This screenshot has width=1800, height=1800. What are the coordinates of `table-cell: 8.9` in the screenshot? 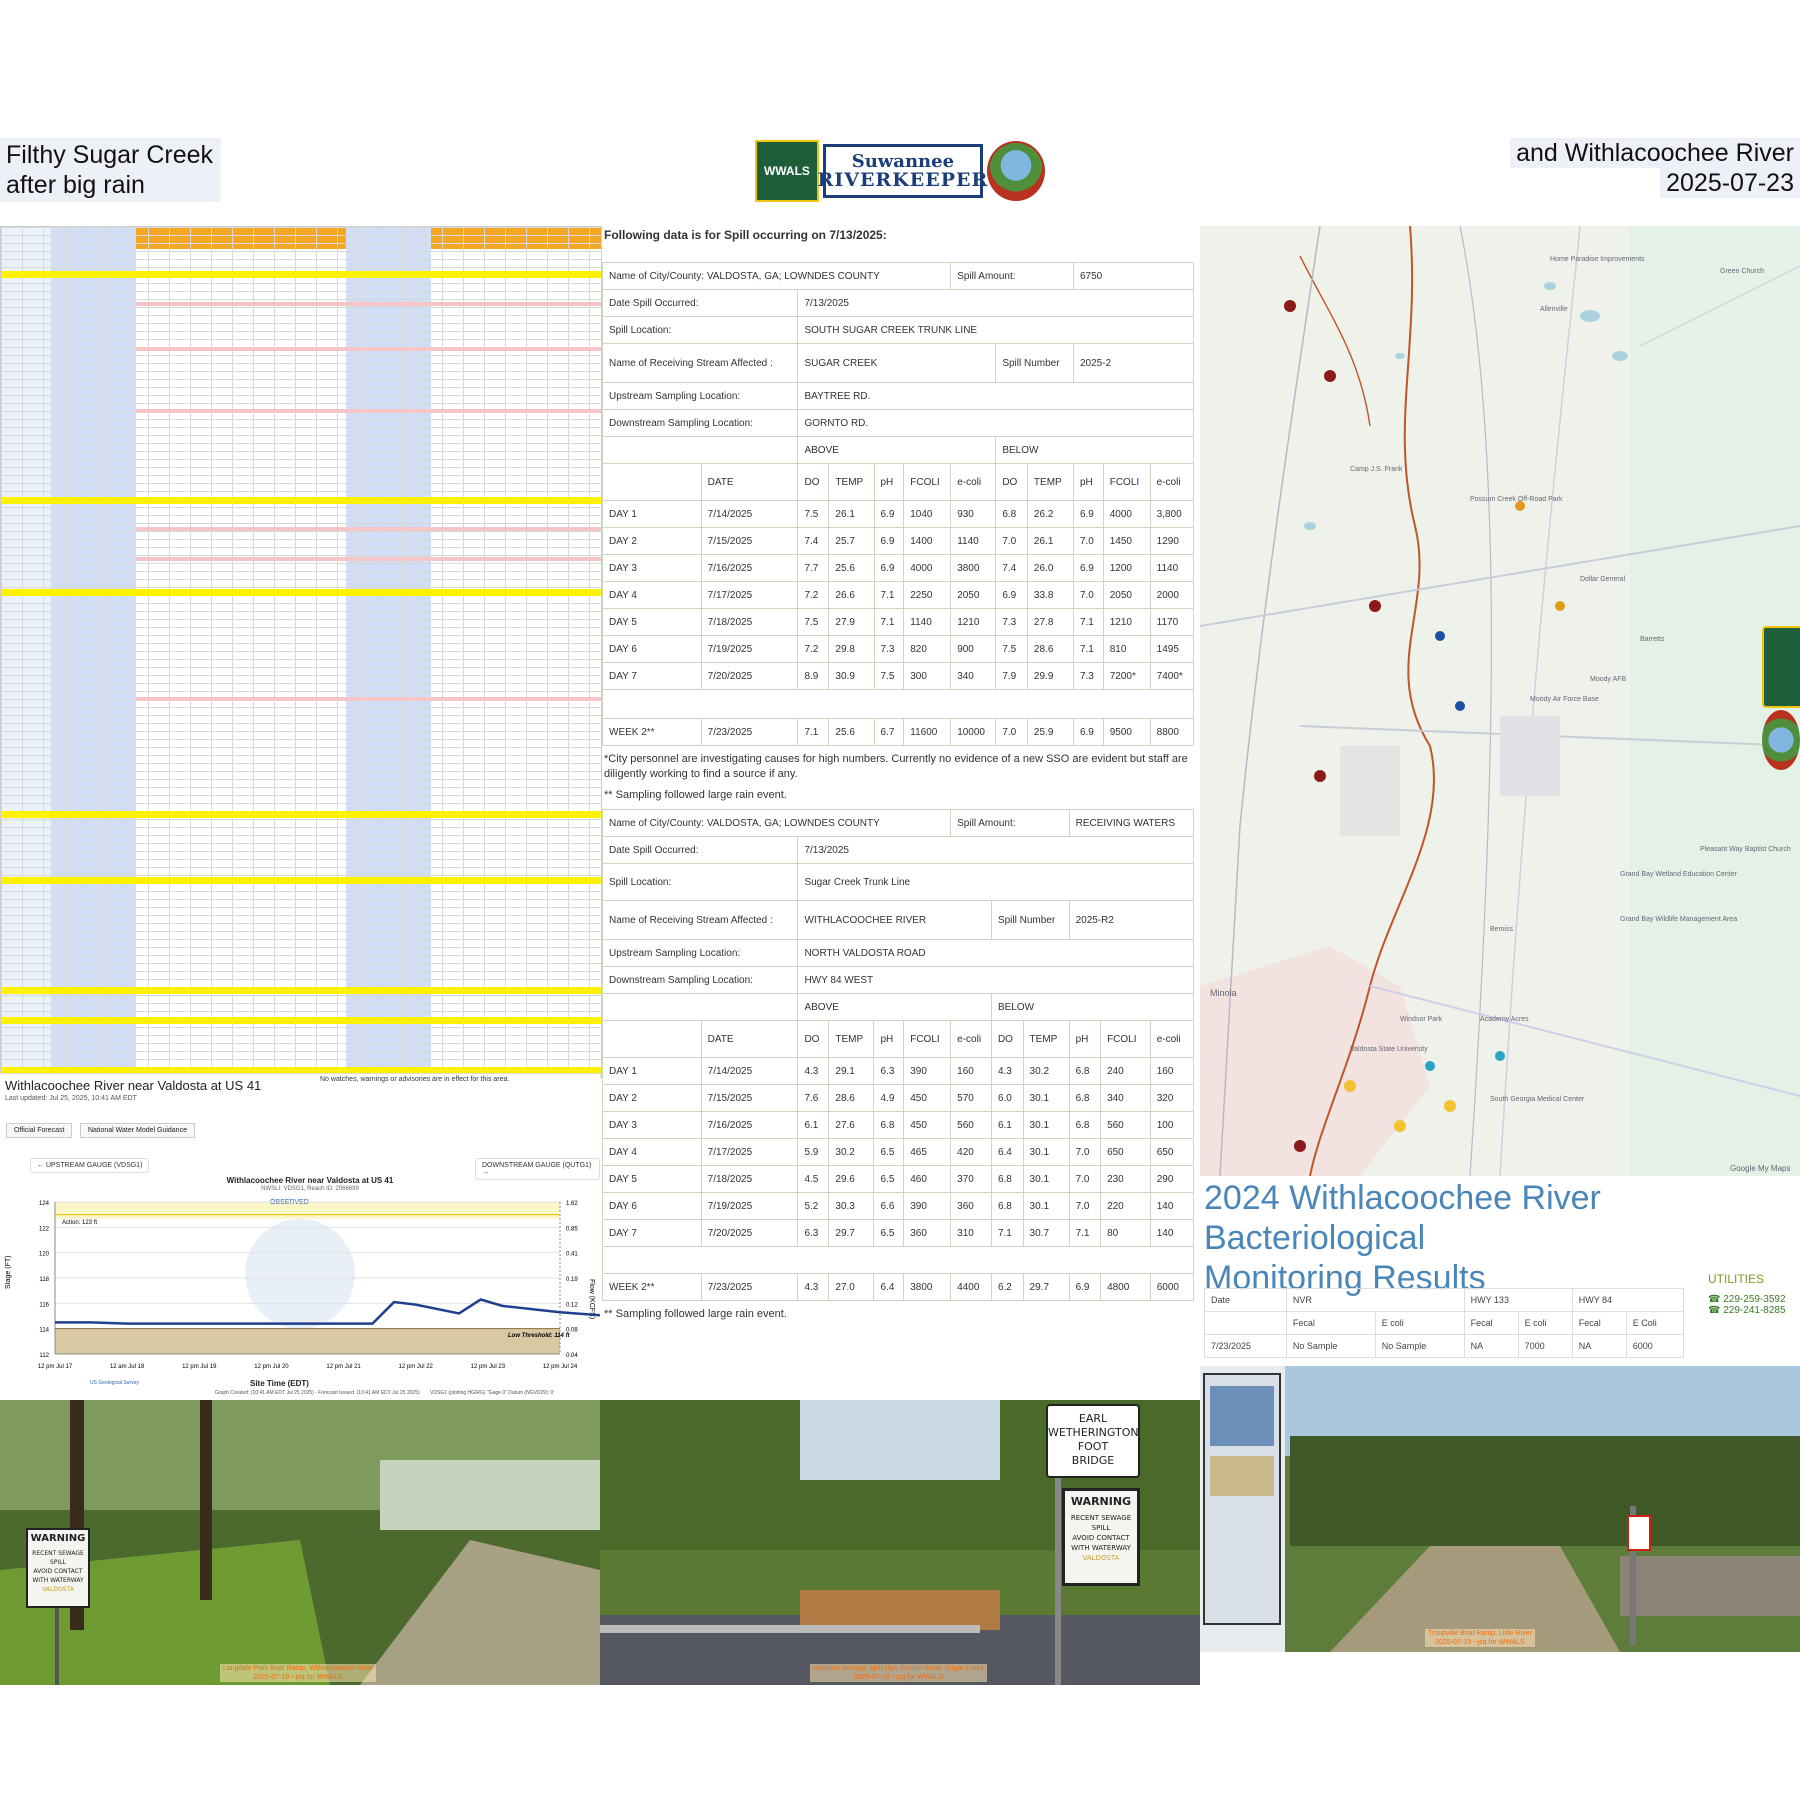 It's located at (813, 676).